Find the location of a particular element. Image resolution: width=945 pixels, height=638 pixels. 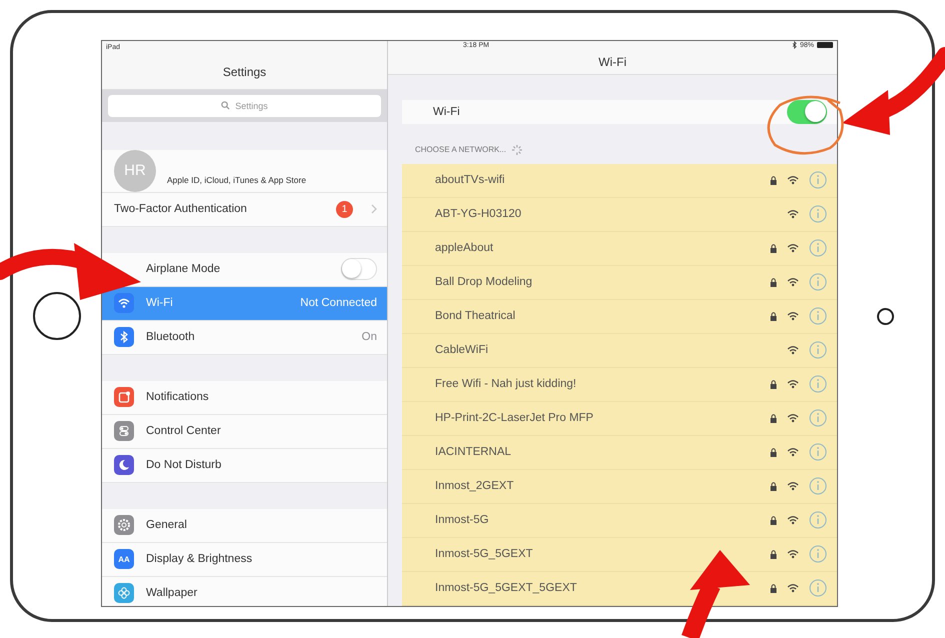

network-item: appleAbout is located at coordinates (619, 249).